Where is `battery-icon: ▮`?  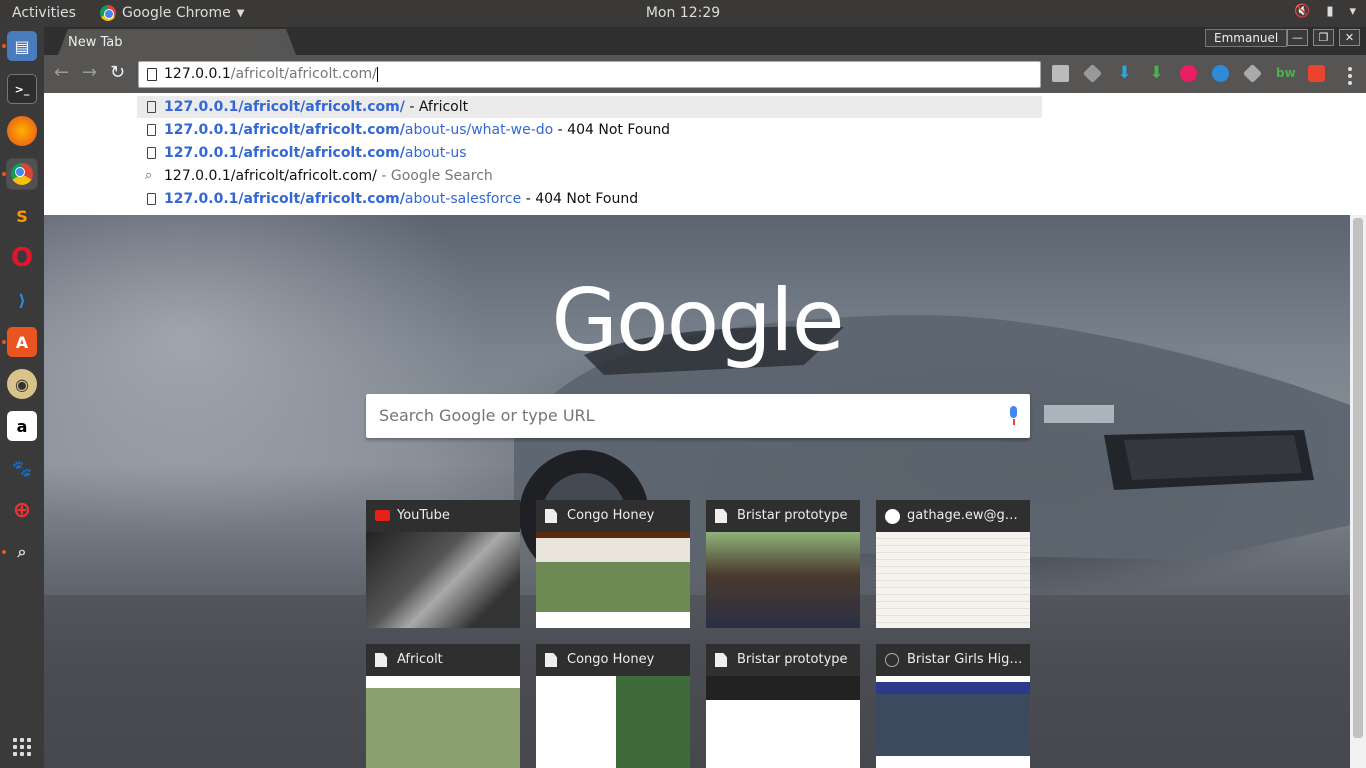
battery-icon: ▮ is located at coordinates (1329, 11).